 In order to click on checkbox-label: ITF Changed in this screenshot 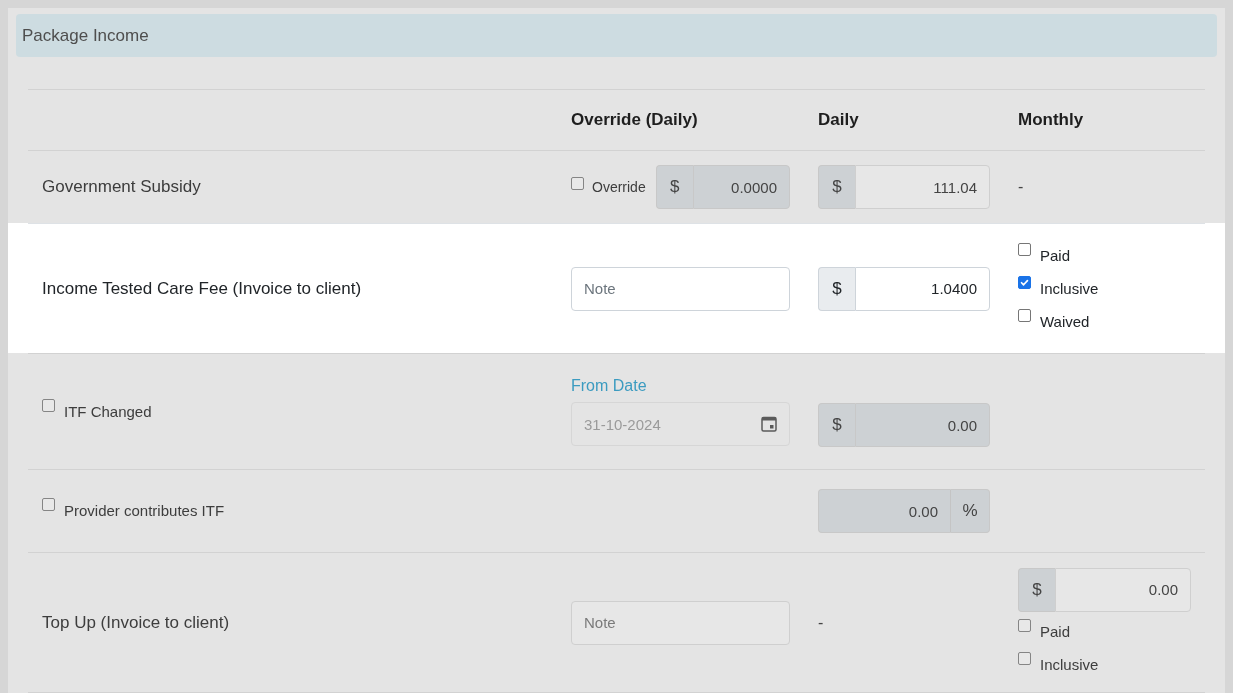, I will do `click(108, 411)`.